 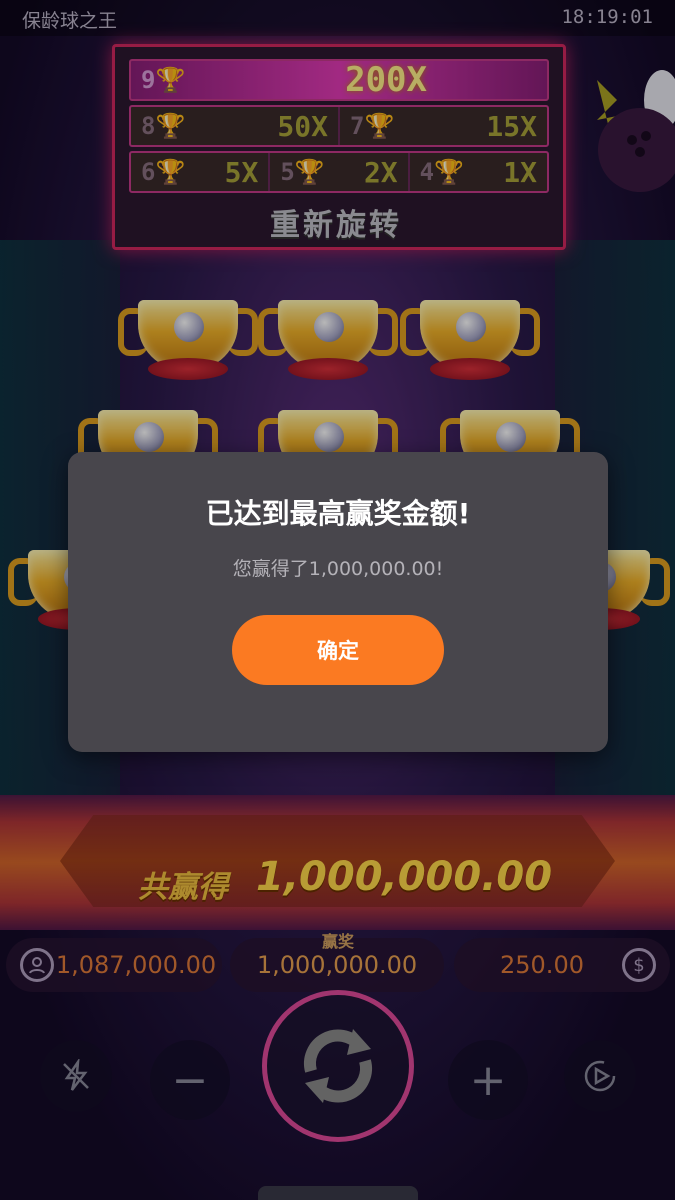 What do you see at coordinates (338, 513) in the screenshot?
I see `dialog-title: 已达到最高赢奖金额!` at bounding box center [338, 513].